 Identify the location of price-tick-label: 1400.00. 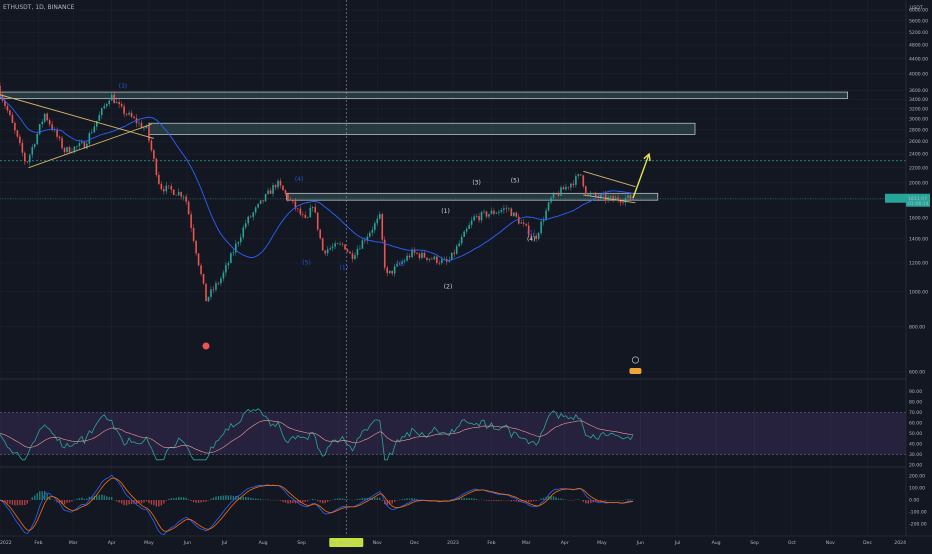
(918, 239).